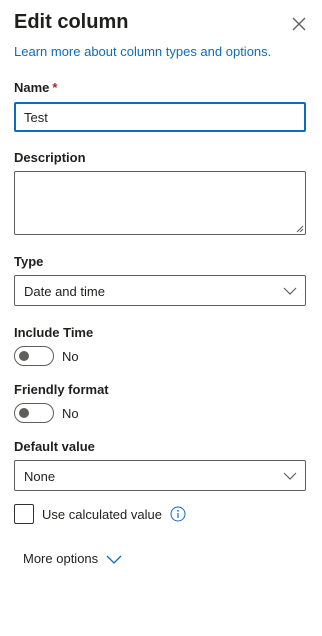 Image resolution: width=322 pixels, height=636 pixels. What do you see at coordinates (160, 203) in the screenshot?
I see `description-textarea` at bounding box center [160, 203].